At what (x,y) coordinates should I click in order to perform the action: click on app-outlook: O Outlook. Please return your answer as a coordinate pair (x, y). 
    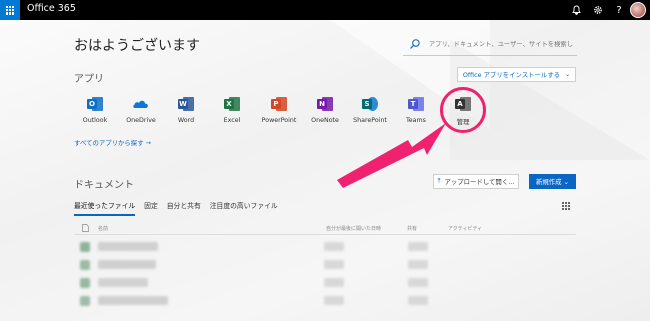
    Looking at the image, I should click on (95, 110).